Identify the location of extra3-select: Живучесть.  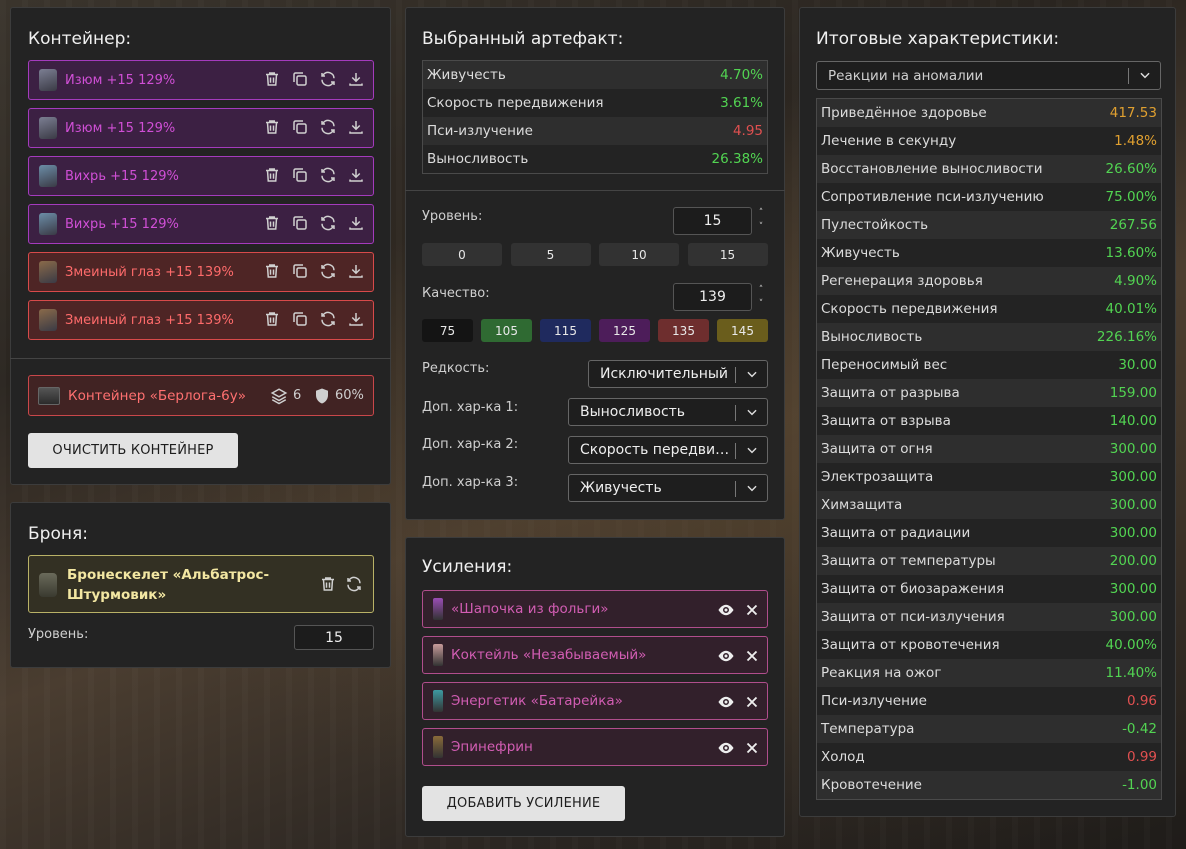
(668, 488).